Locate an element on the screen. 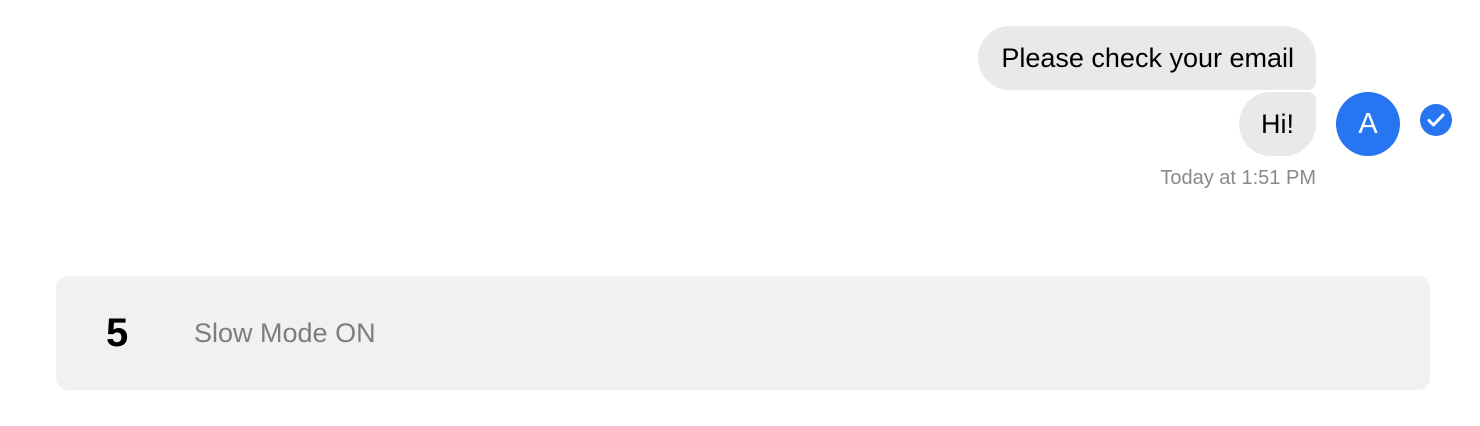  avatar: A is located at coordinates (1368, 124).